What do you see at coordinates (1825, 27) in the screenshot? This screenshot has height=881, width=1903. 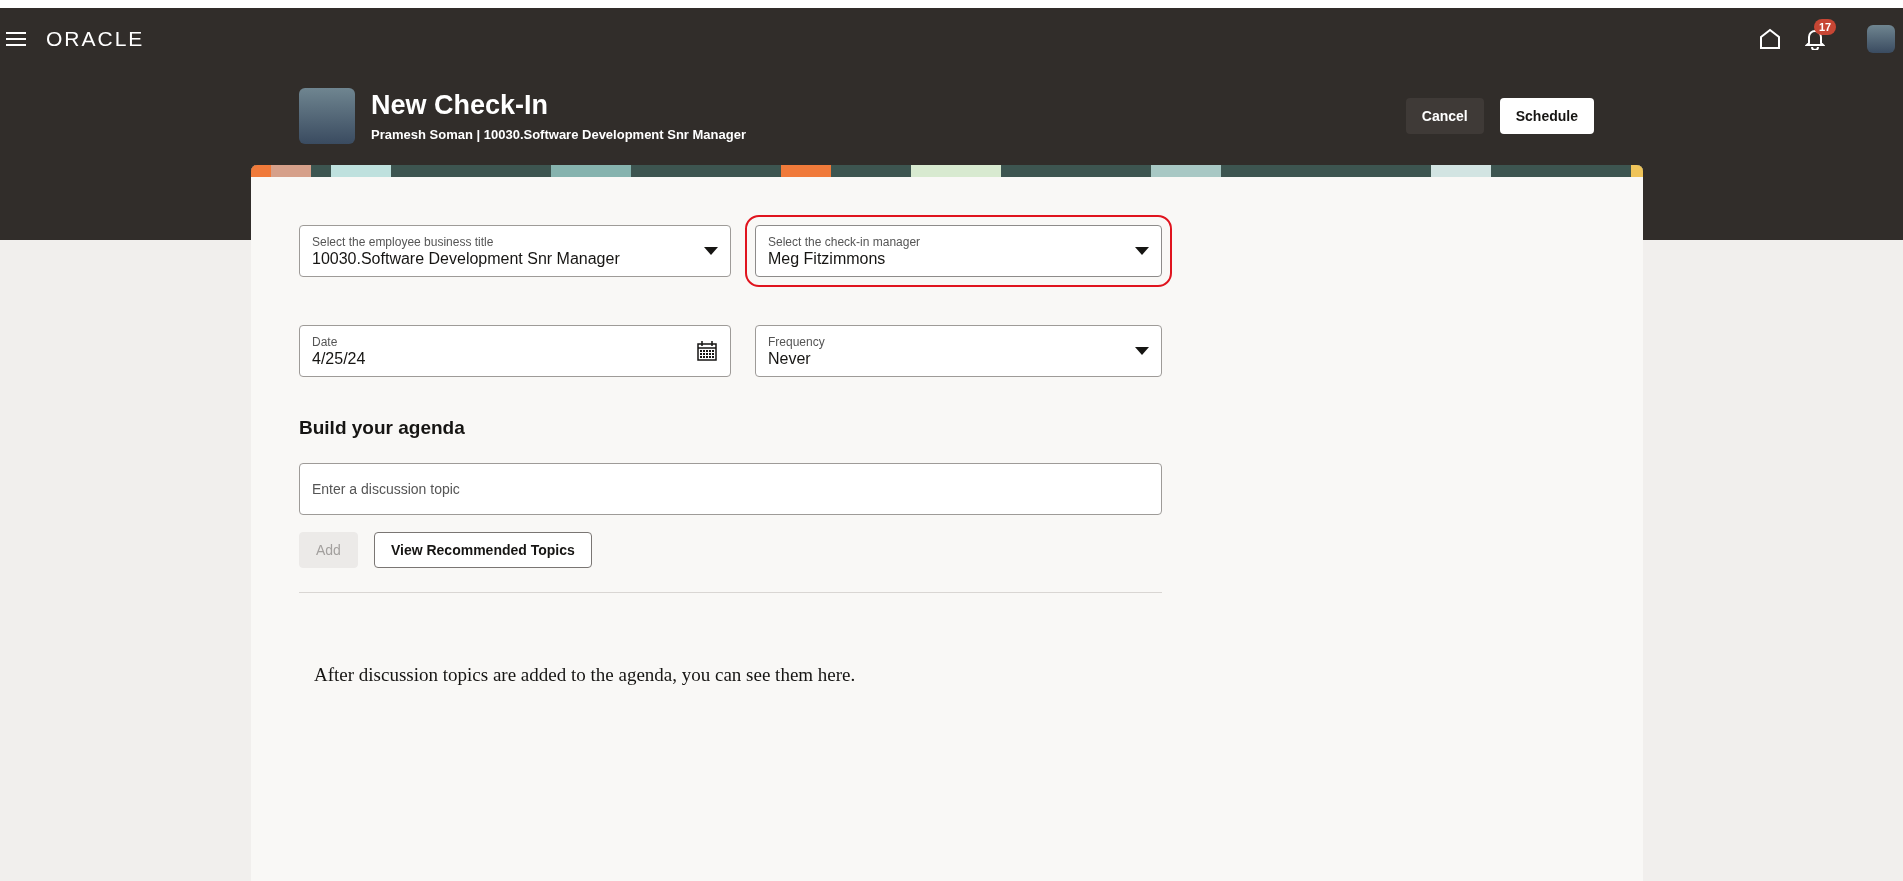 I see `notification-count: 17` at bounding box center [1825, 27].